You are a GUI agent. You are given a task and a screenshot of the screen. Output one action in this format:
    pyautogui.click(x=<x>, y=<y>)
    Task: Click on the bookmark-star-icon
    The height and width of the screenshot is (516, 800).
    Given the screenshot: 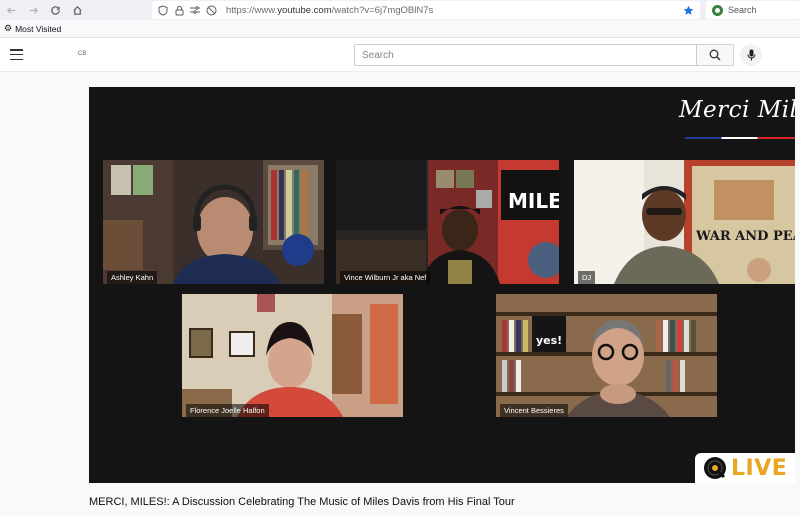 What is the action you would take?
    pyautogui.click(x=688, y=10)
    